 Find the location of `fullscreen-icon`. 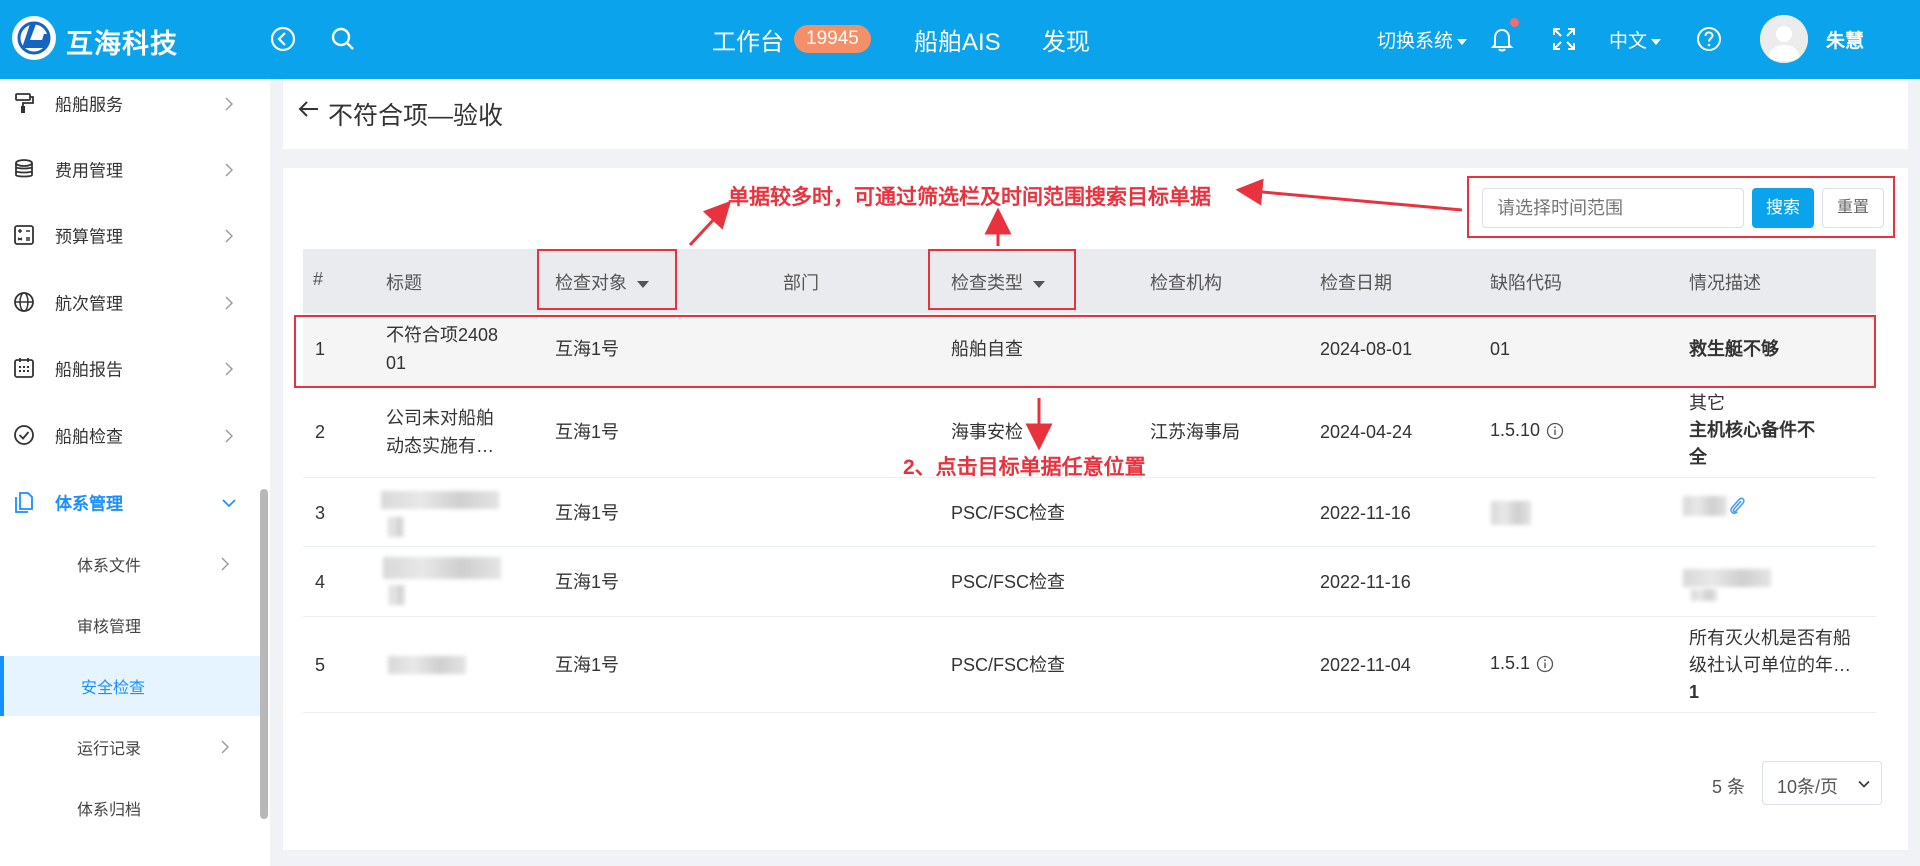

fullscreen-icon is located at coordinates (1564, 39).